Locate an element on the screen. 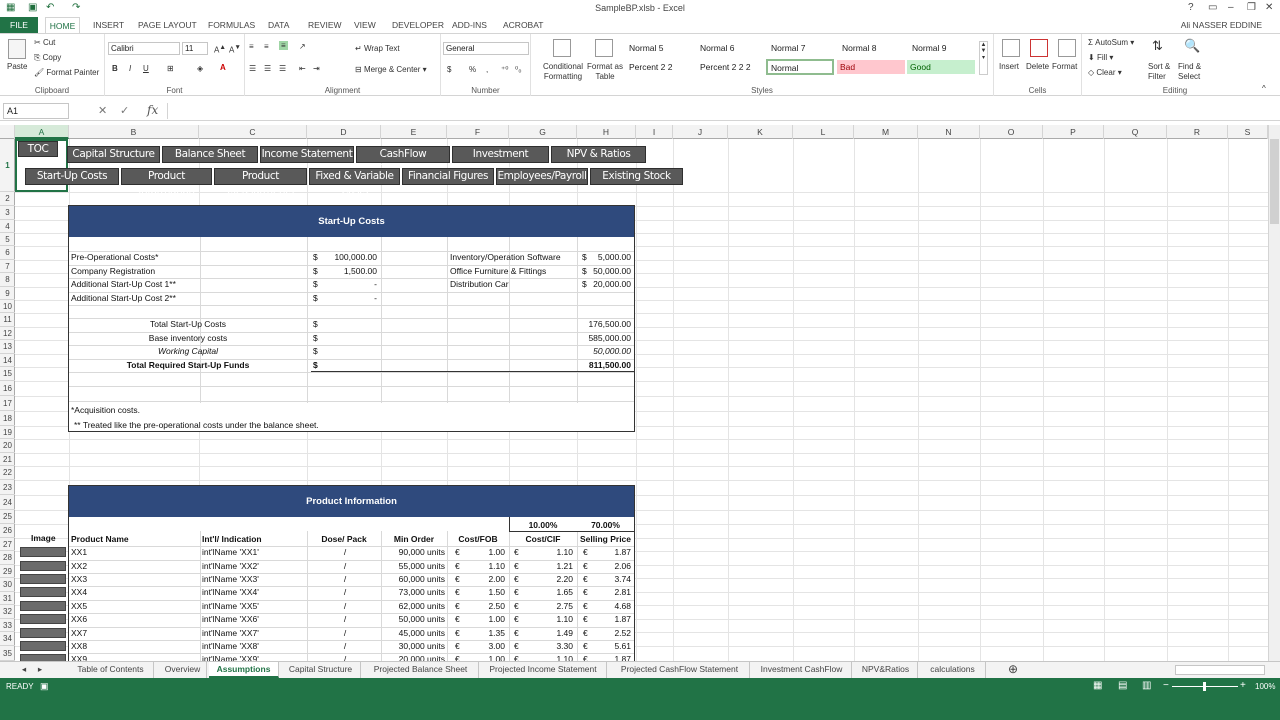 This screenshot has width=1280, height=720. tab-acrobat: ACROBAT is located at coordinates (523, 25).